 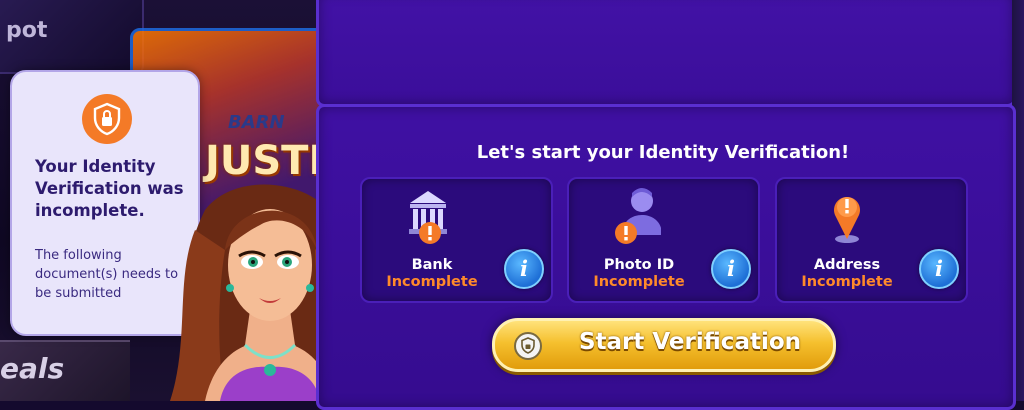 I want to click on photo-id-info-button: i, so click(x=731, y=269).